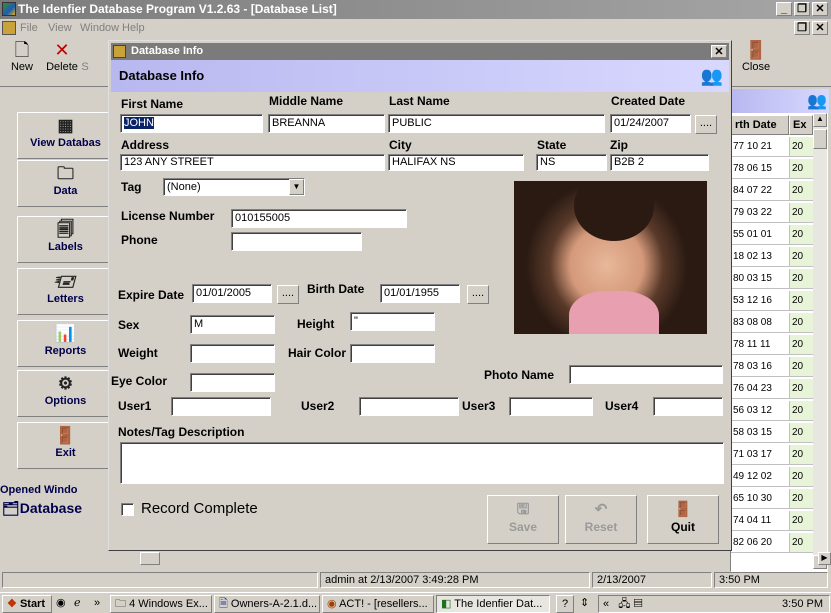 Image resolution: width=831 pixels, height=613 pixels. Describe the element at coordinates (802, 9) in the screenshot. I see `restore-icon: ❐` at that location.